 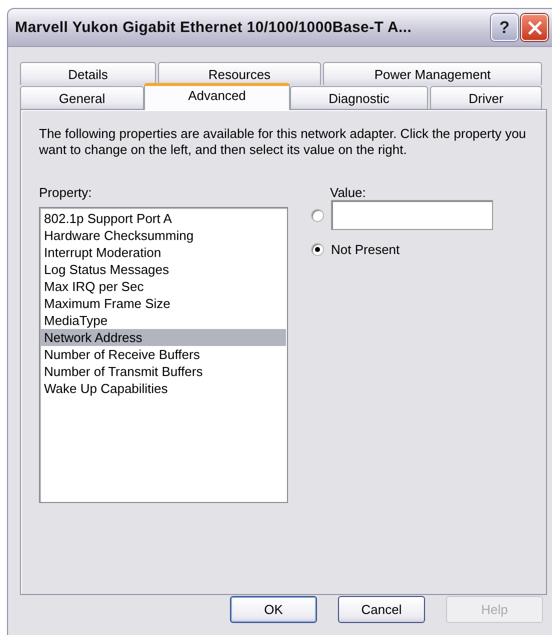 I want to click on property-item: Max IRQ per Sec, so click(x=163, y=286).